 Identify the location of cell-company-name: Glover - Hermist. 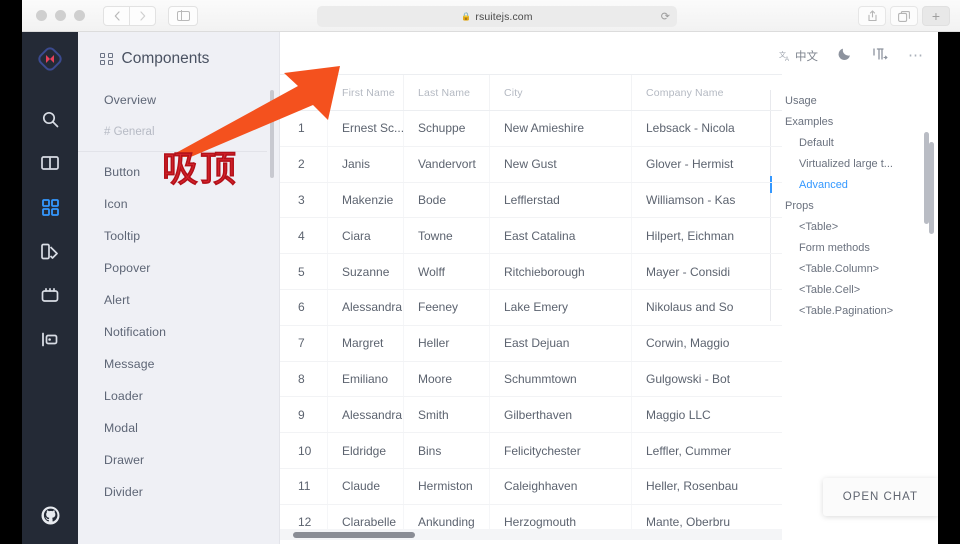
(690, 164).